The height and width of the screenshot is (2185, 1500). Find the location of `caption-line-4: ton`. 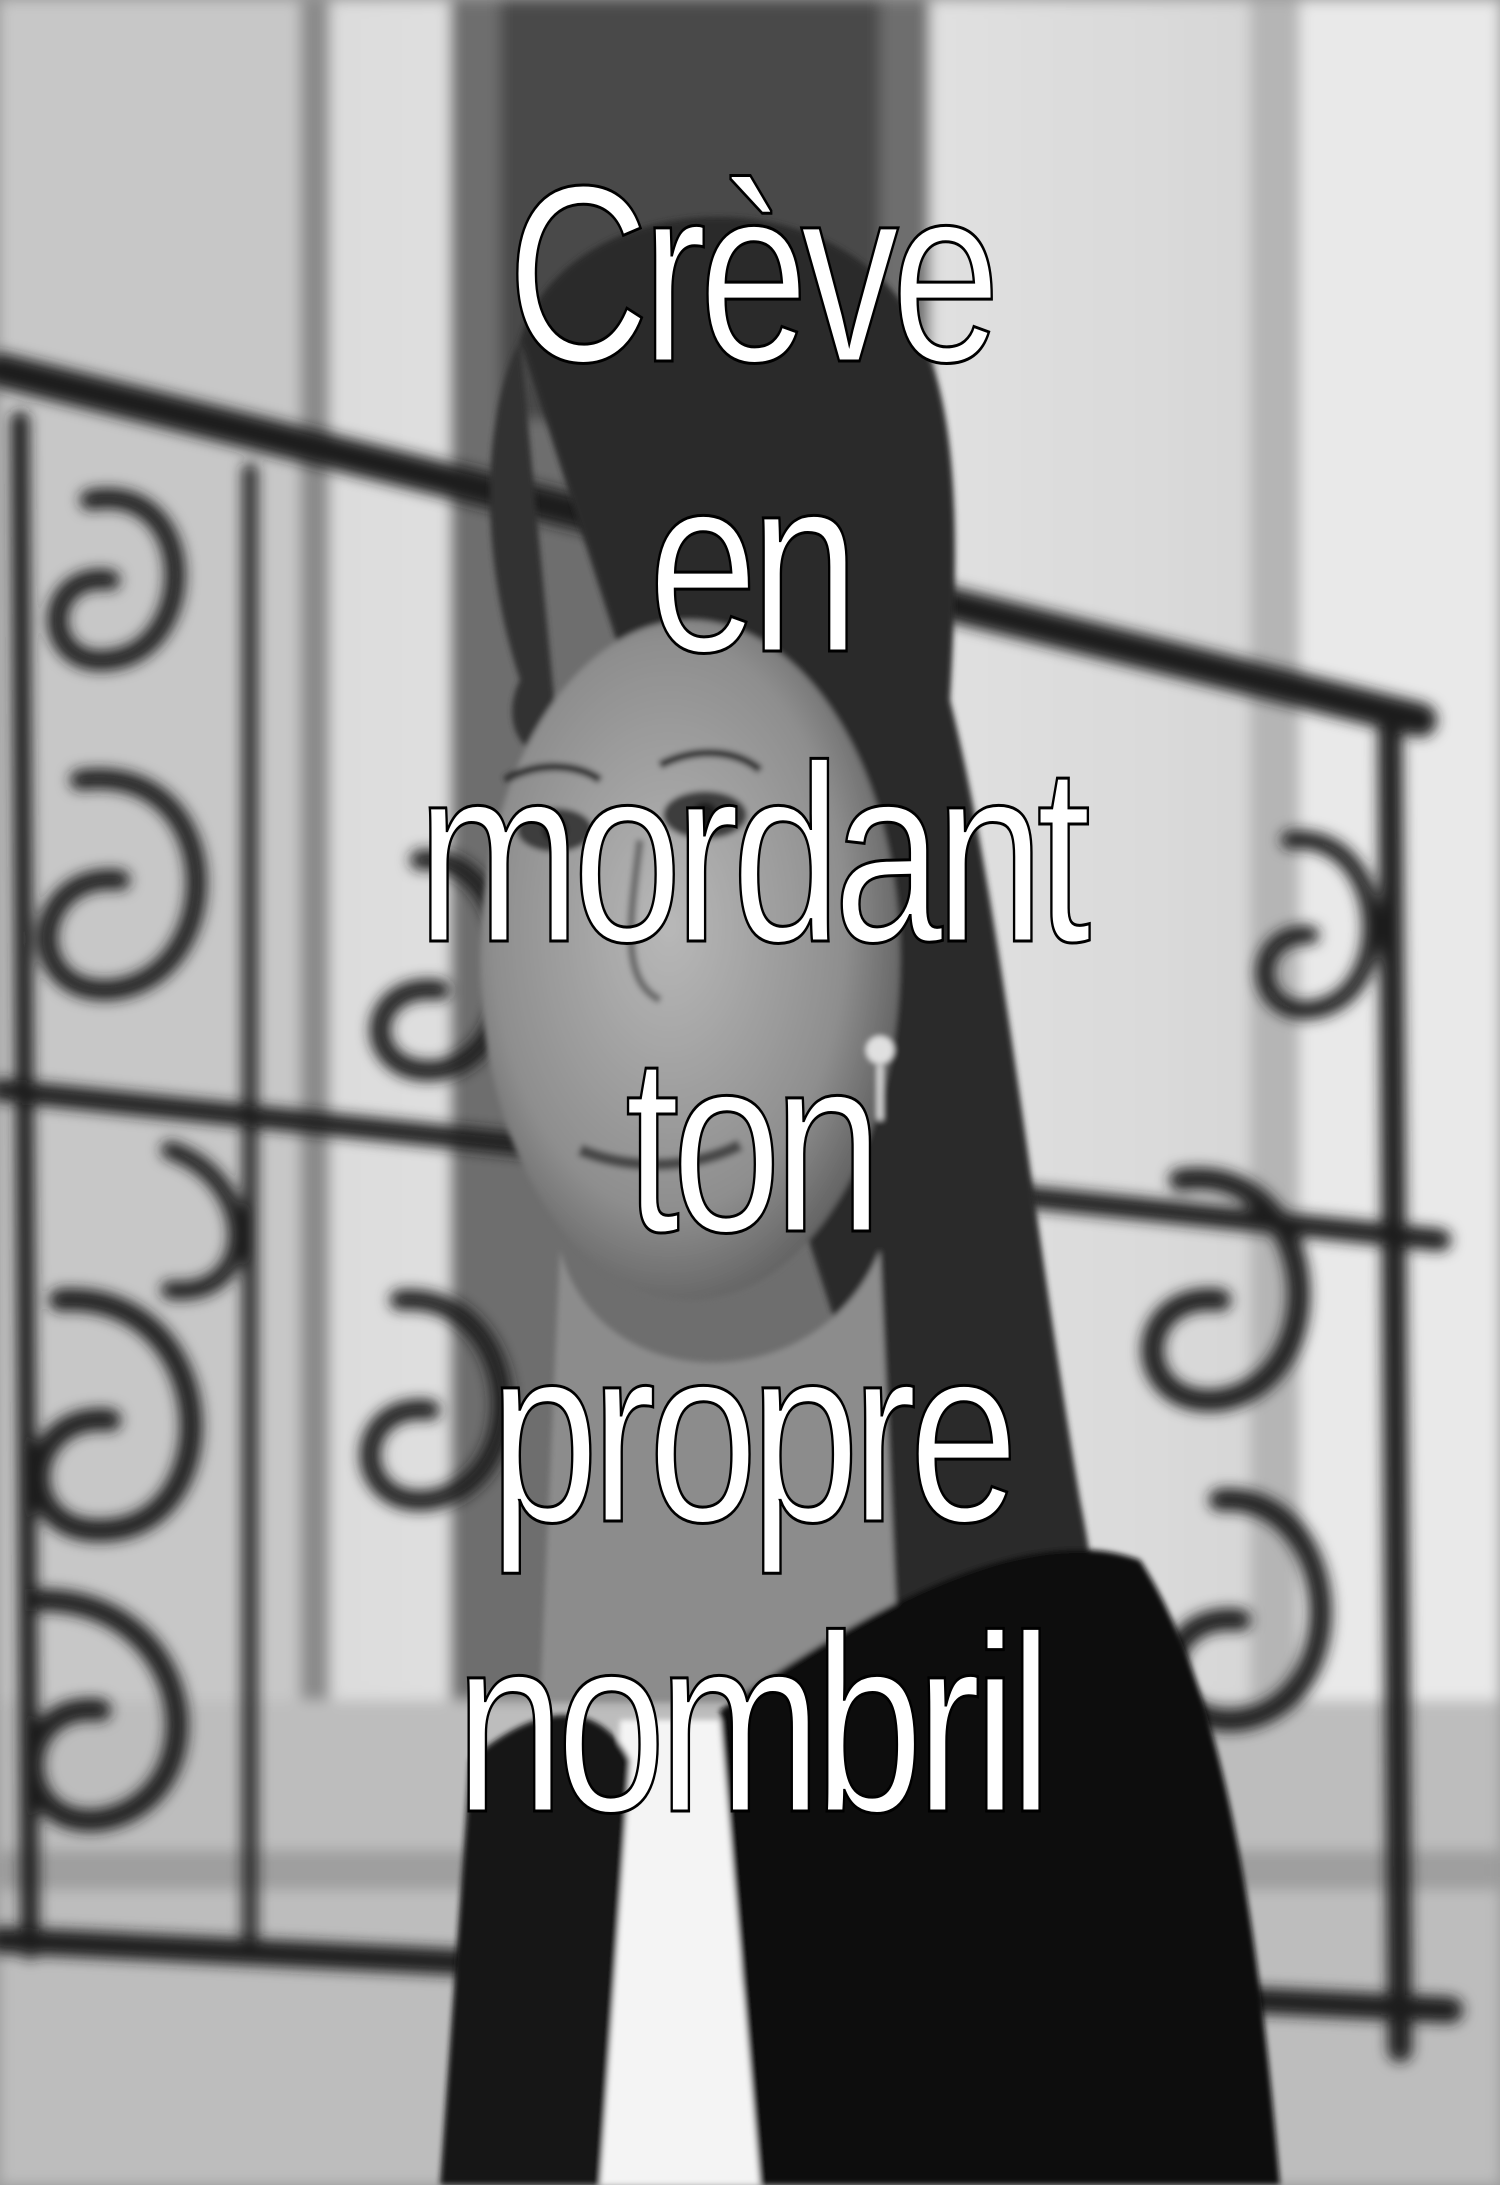

caption-line-4: ton is located at coordinates (754, 1145).